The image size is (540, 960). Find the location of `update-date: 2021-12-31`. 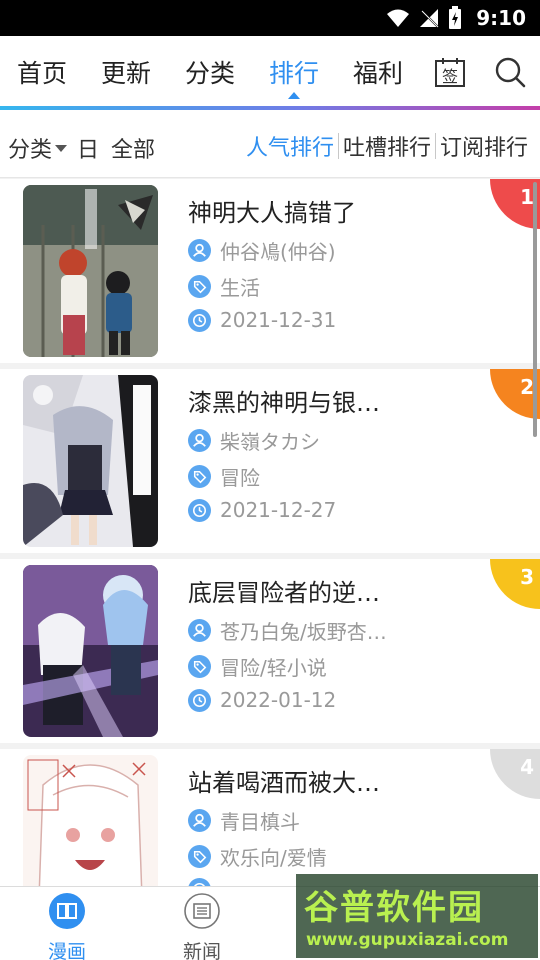

update-date: 2021-12-31 is located at coordinates (278, 320).